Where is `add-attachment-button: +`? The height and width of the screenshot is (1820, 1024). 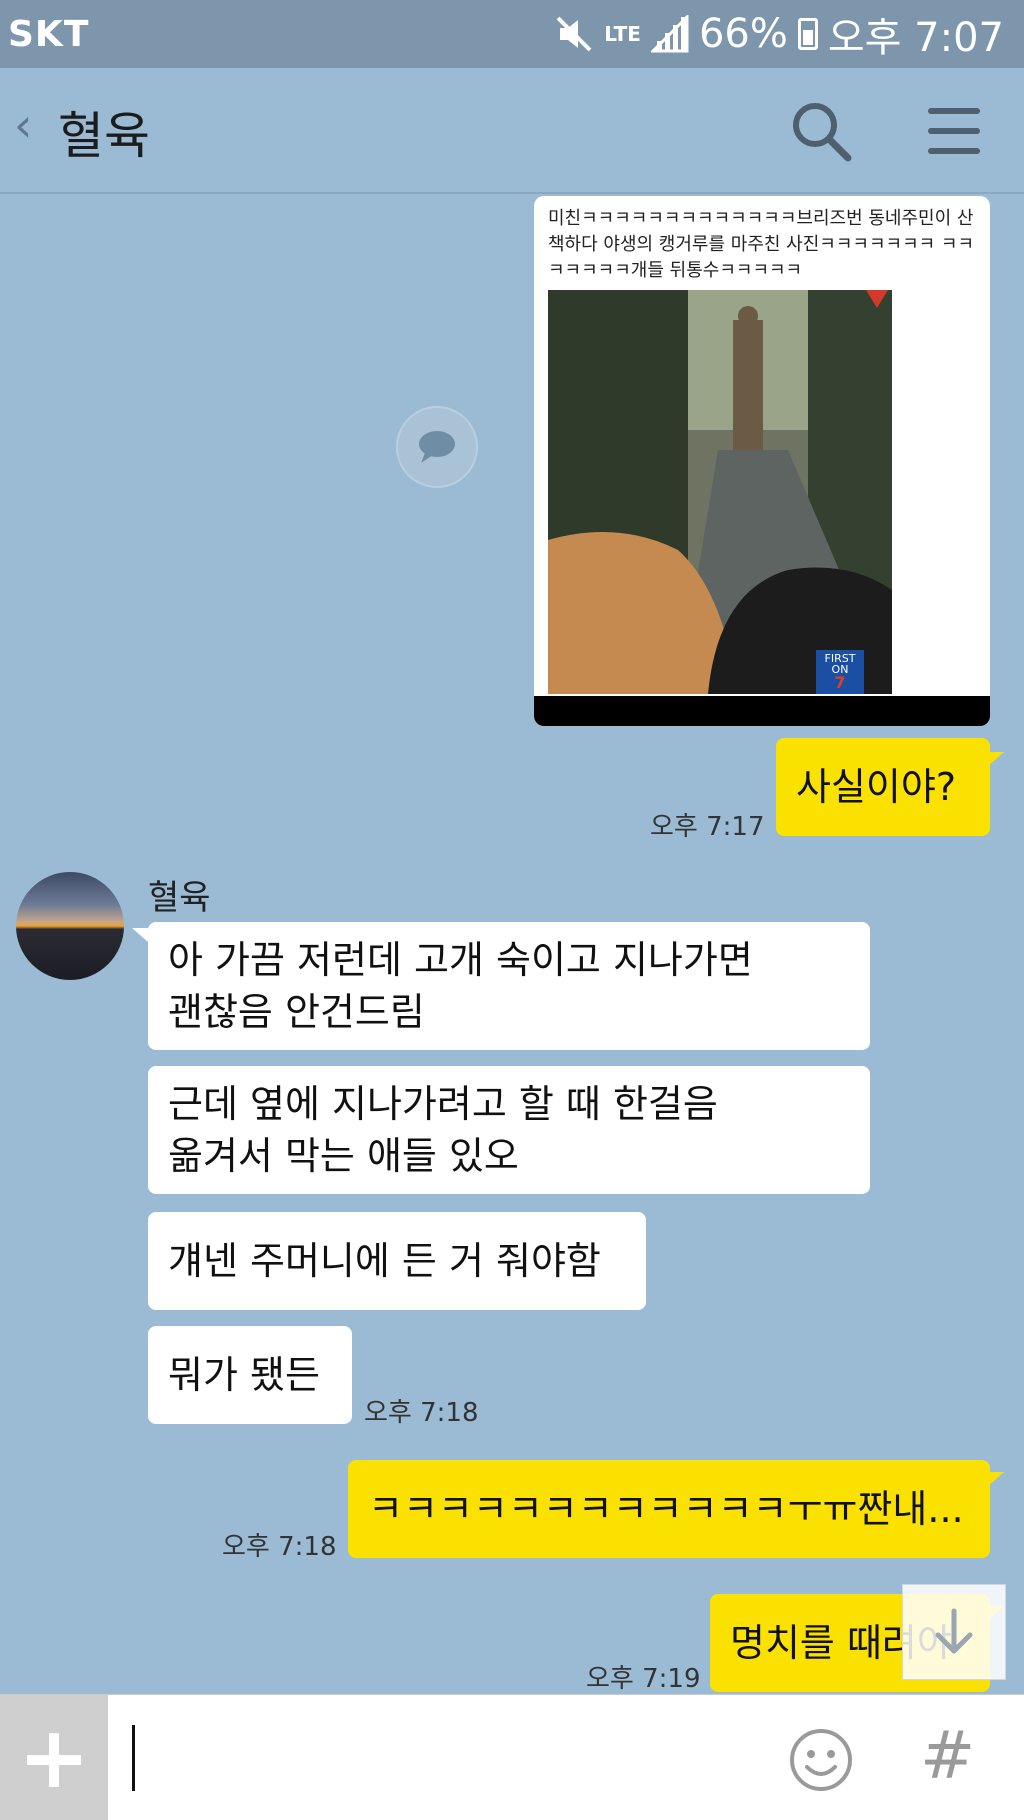
add-attachment-button: + is located at coordinates (54, 1757).